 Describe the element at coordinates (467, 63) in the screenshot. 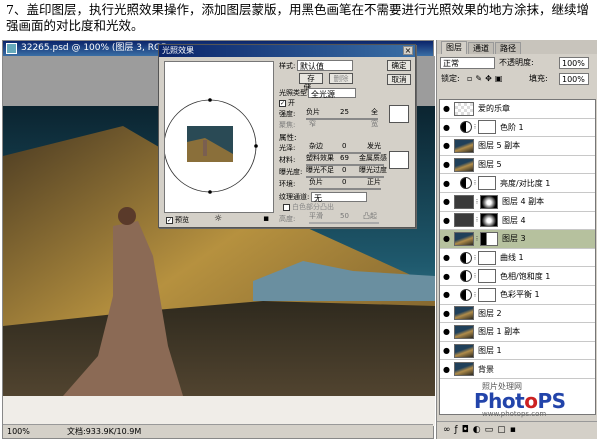

I see `blend-mode-dropdown: 正常` at that location.